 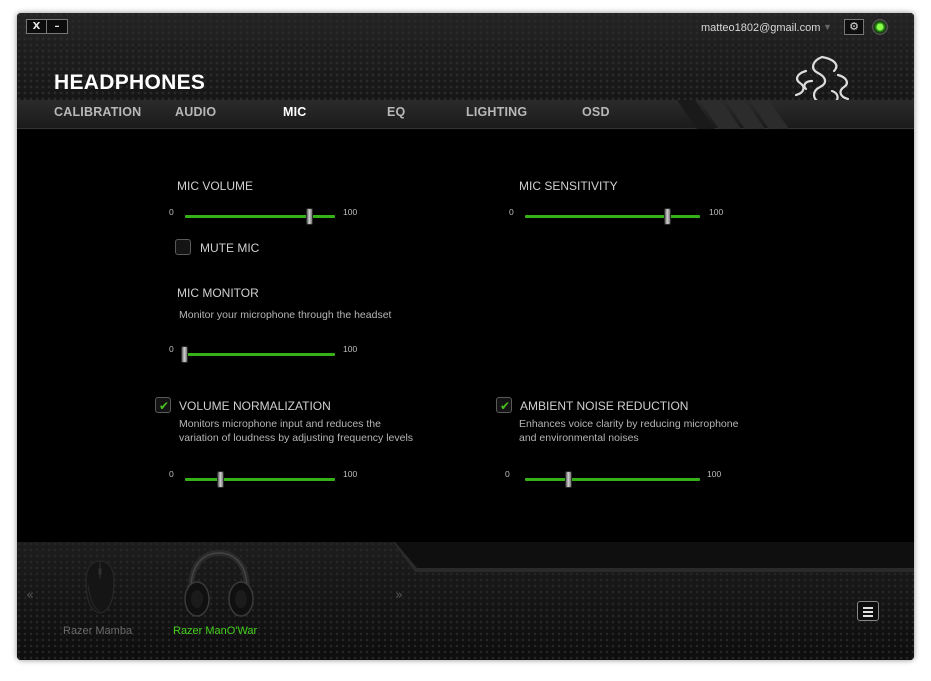 What do you see at coordinates (220, 479) in the screenshot?
I see `volume-normalization-slider-handle` at bounding box center [220, 479].